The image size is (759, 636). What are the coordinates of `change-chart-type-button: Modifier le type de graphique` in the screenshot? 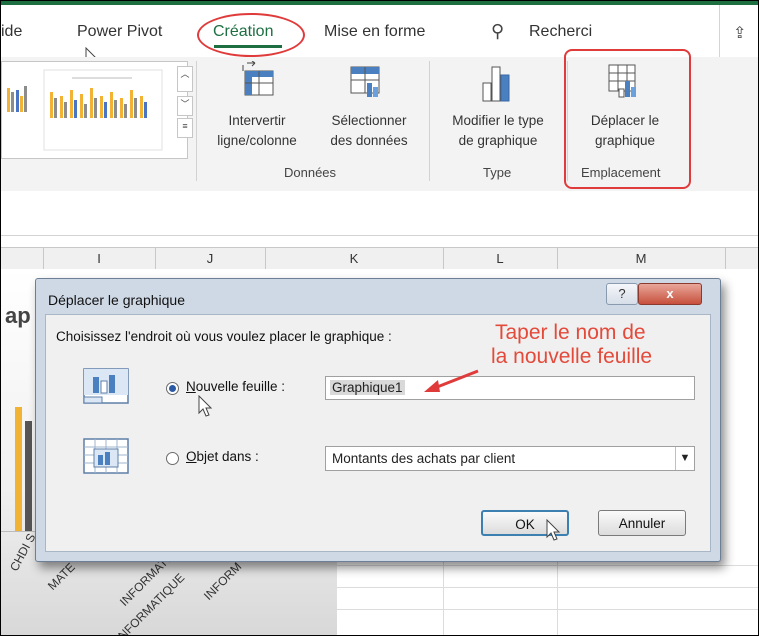 It's located at (498, 107).